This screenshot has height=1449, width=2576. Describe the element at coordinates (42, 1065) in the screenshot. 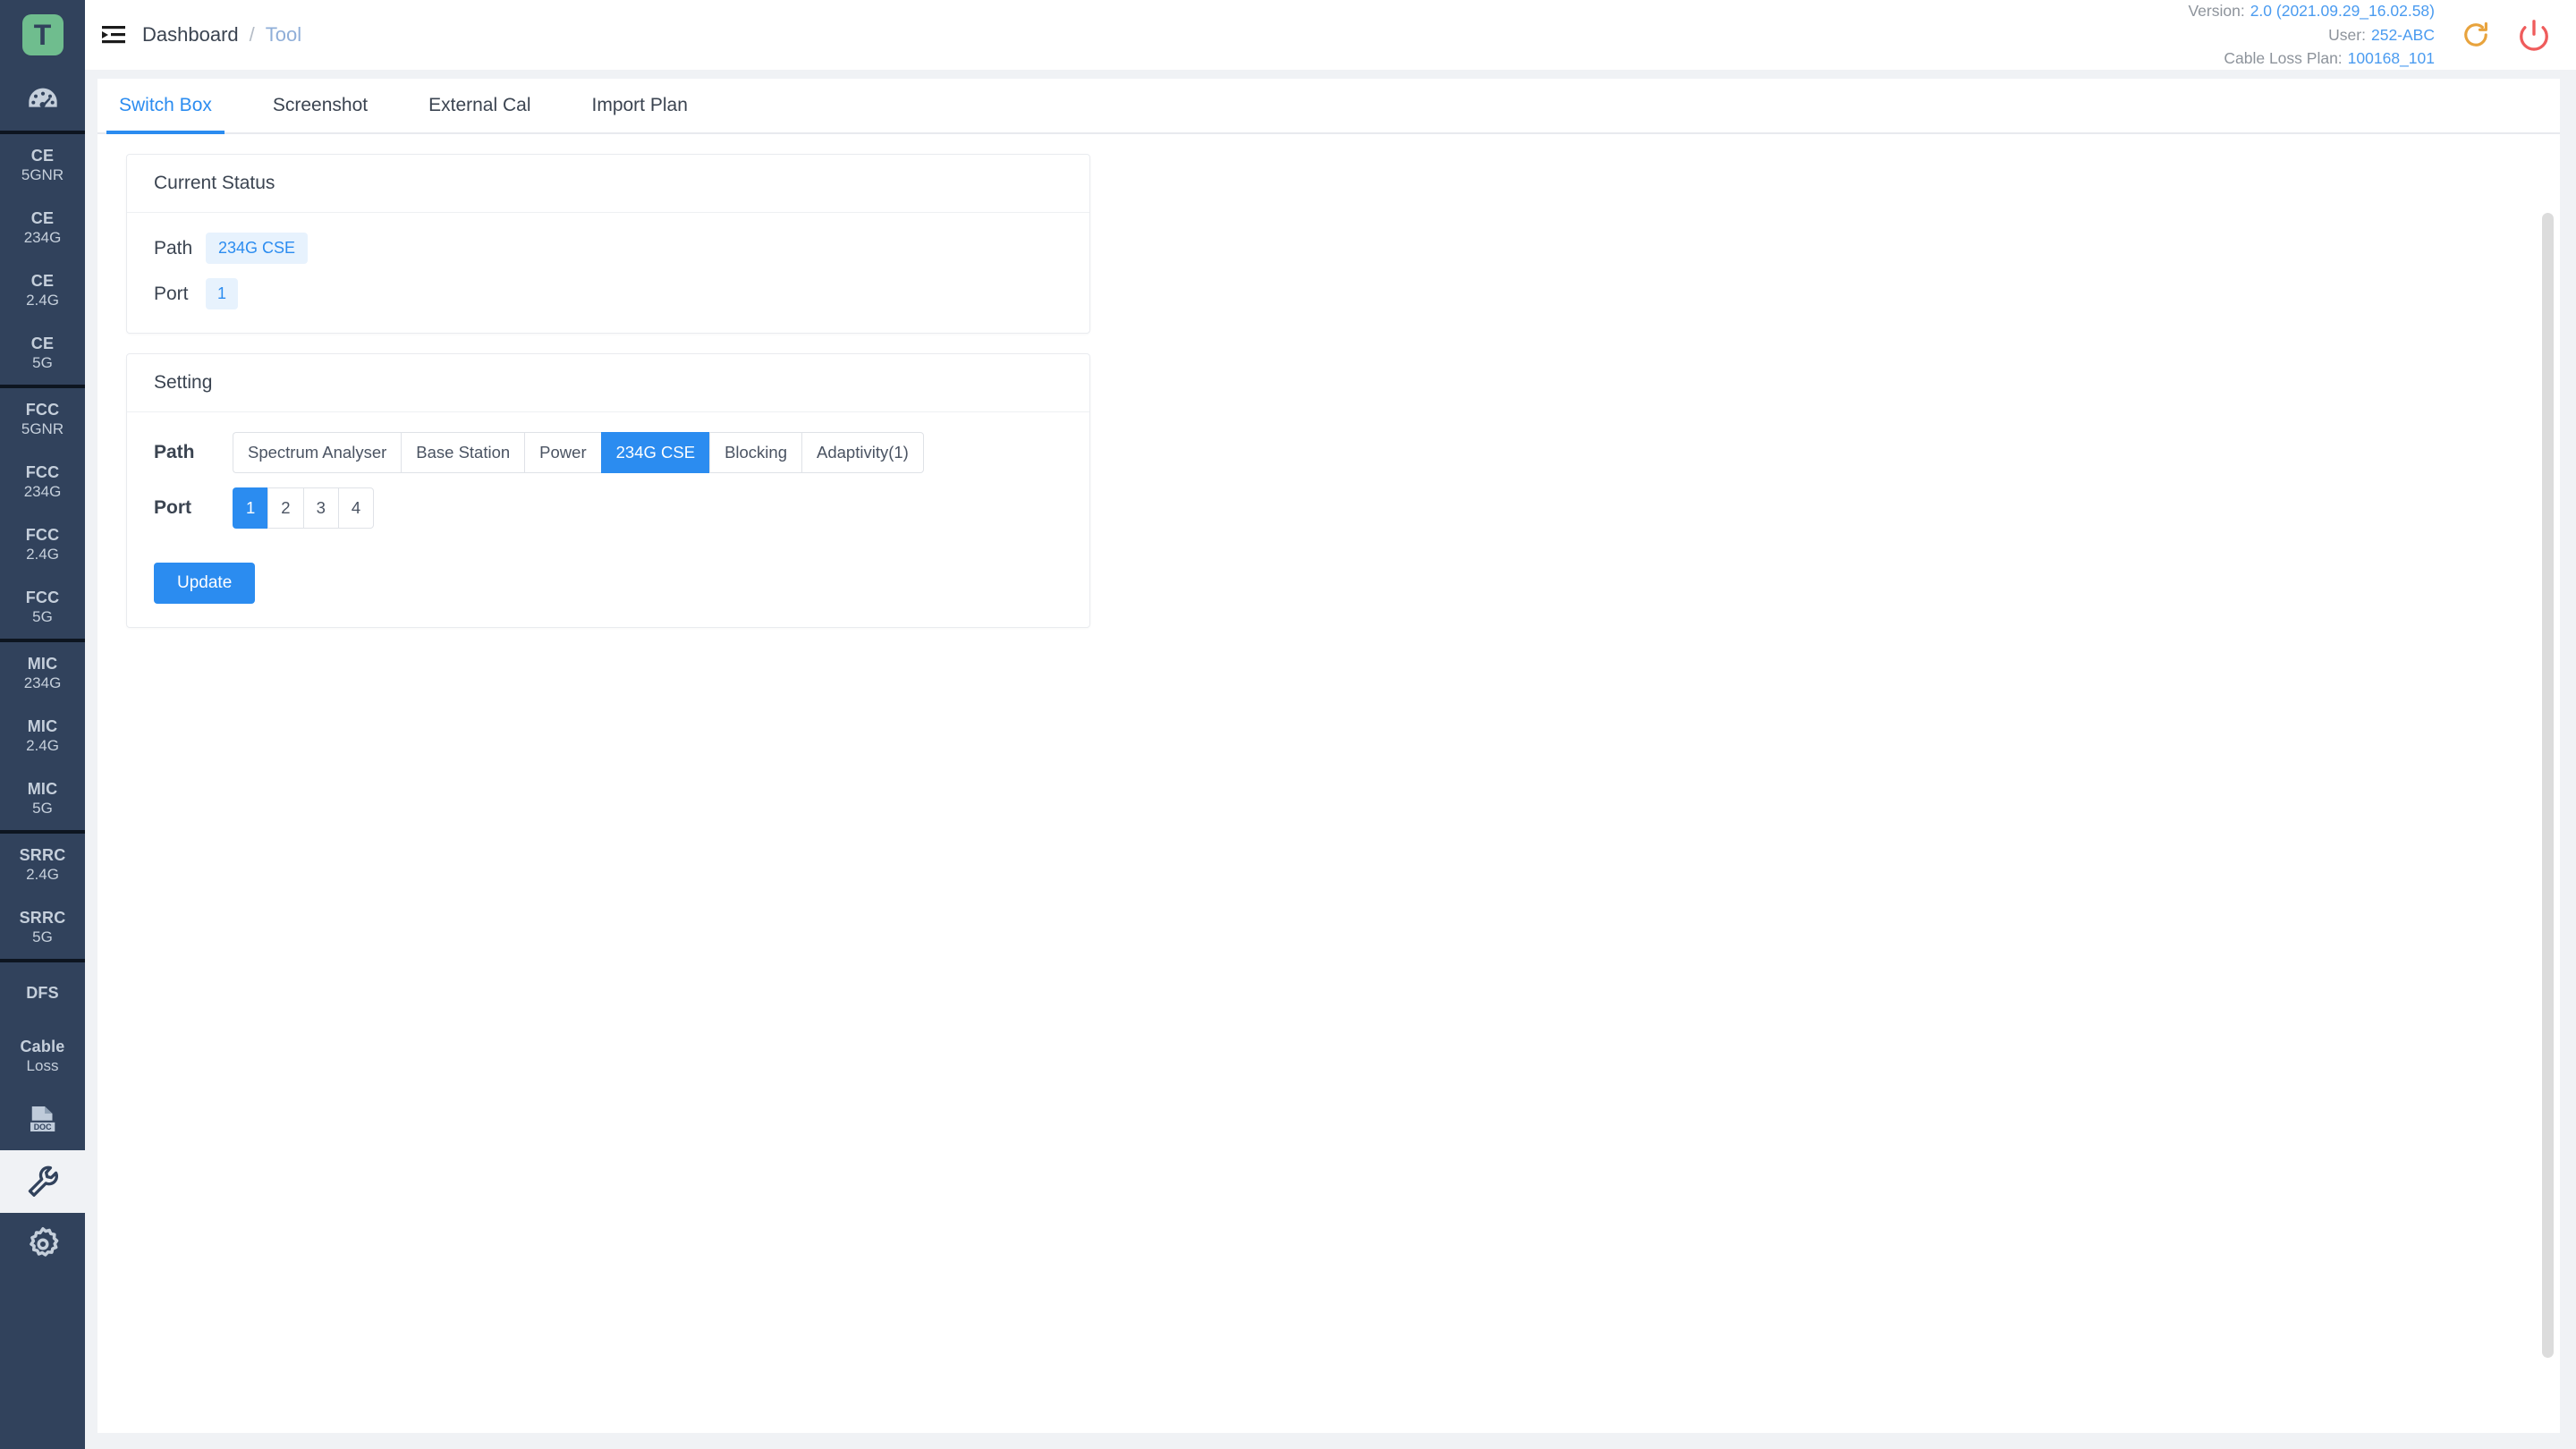

I see `sidebar-item-line2: Loss` at that location.